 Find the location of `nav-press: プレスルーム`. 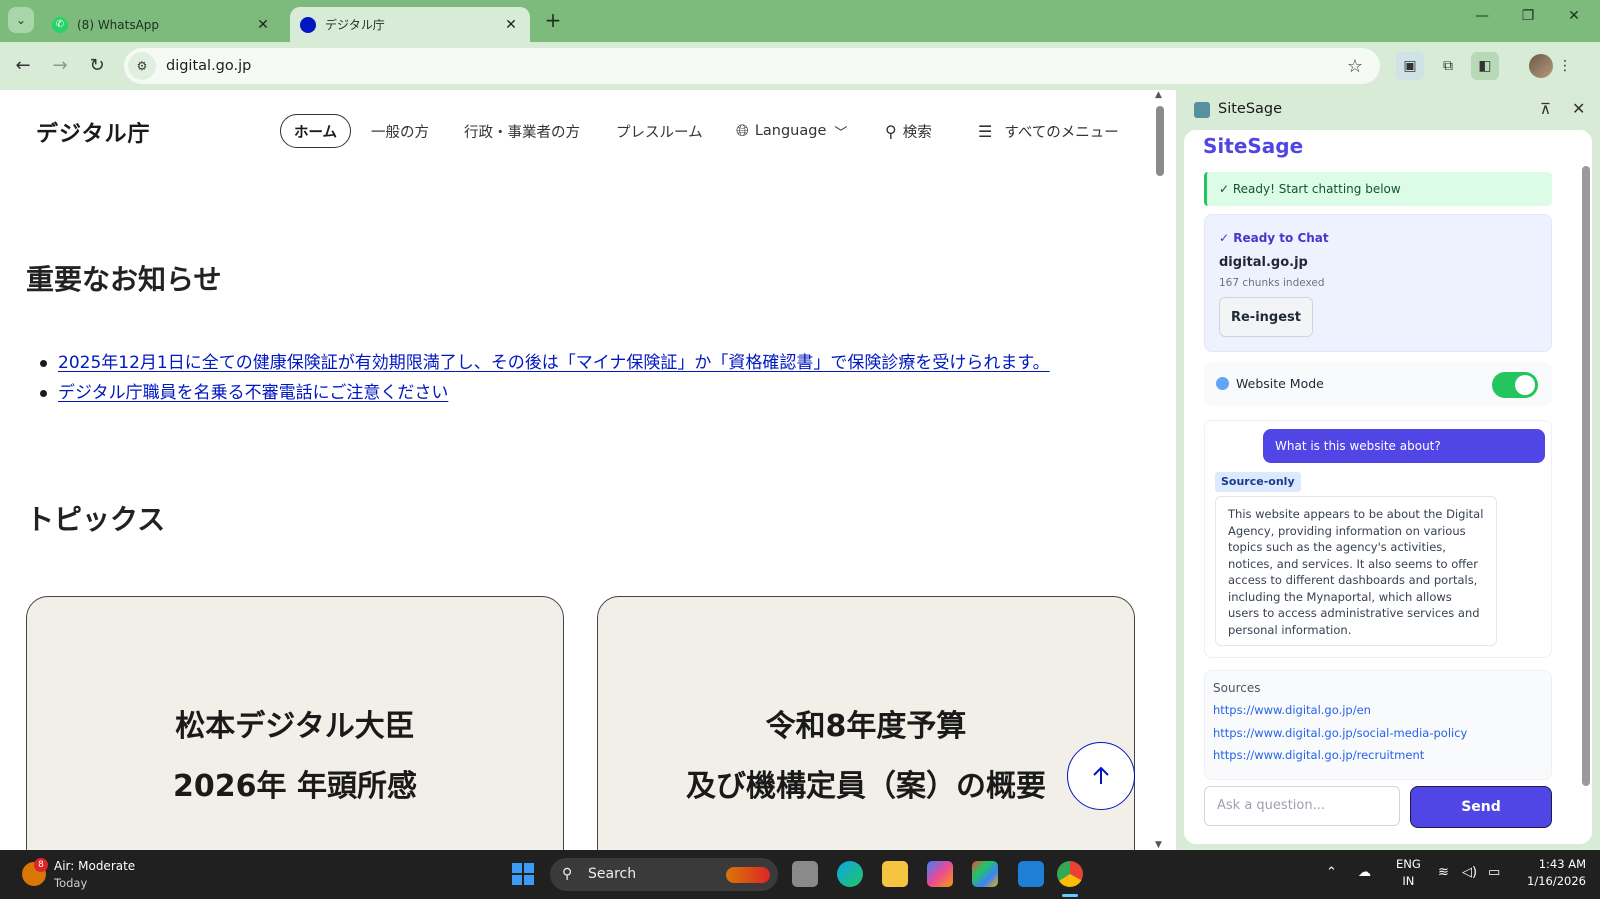

nav-press: プレスルーム is located at coordinates (659, 131).